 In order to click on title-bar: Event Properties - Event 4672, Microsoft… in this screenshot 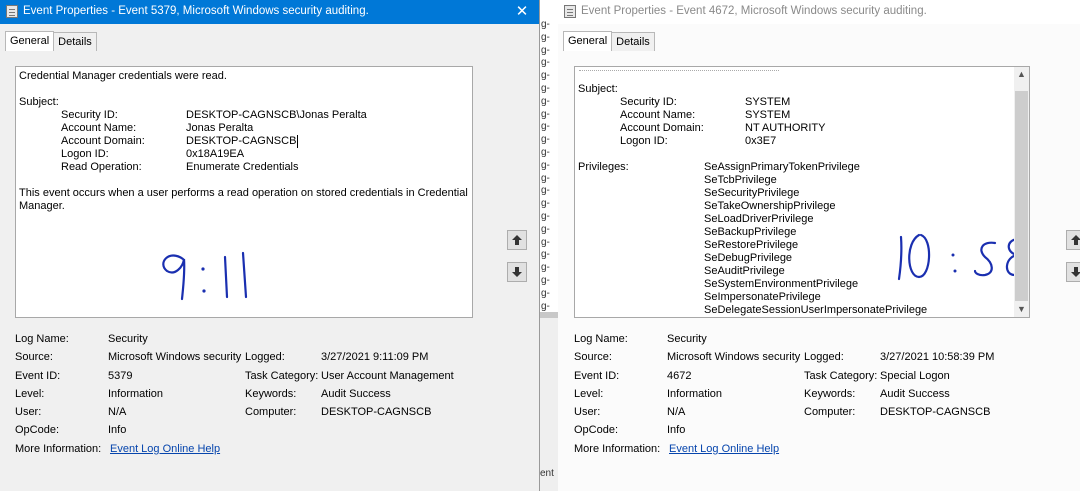, I will do `click(819, 12)`.